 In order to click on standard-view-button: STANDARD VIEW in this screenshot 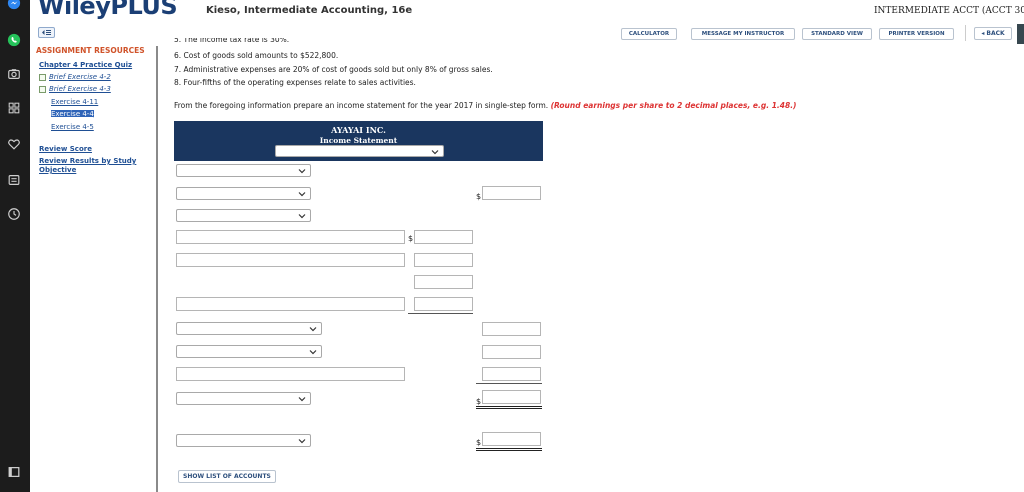, I will do `click(837, 34)`.